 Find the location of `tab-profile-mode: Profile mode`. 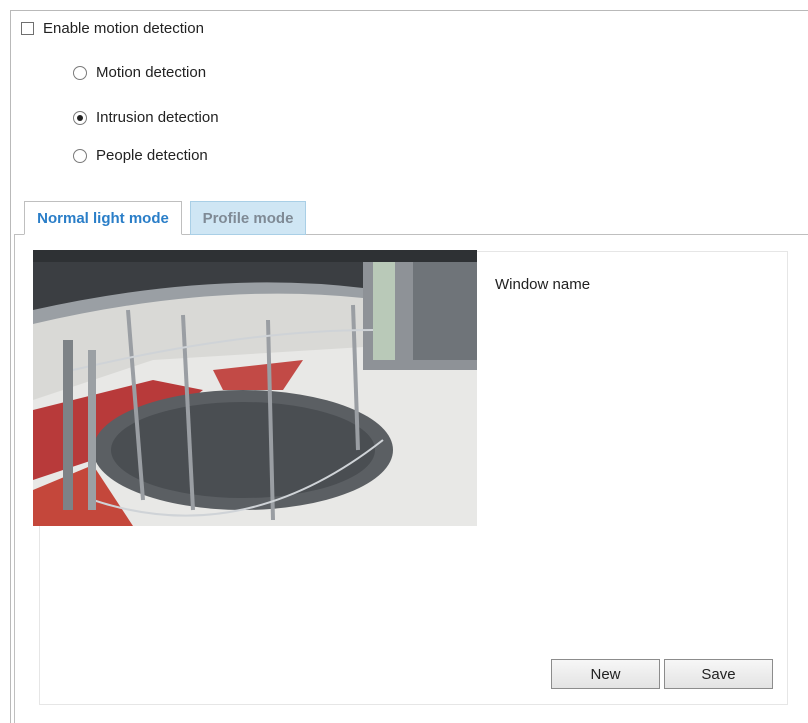

tab-profile-mode: Profile mode is located at coordinates (248, 218).